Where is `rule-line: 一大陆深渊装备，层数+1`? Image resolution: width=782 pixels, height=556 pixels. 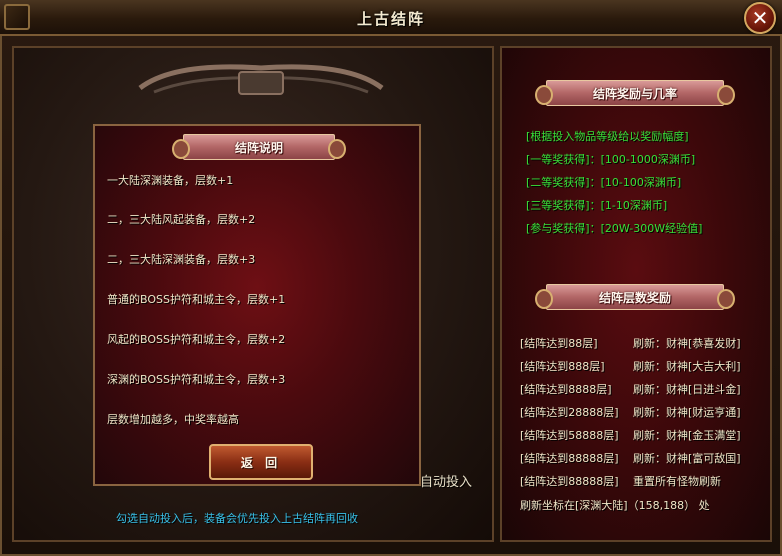 rule-line: 一大陆深渊装备，层数+1 is located at coordinates (170, 180).